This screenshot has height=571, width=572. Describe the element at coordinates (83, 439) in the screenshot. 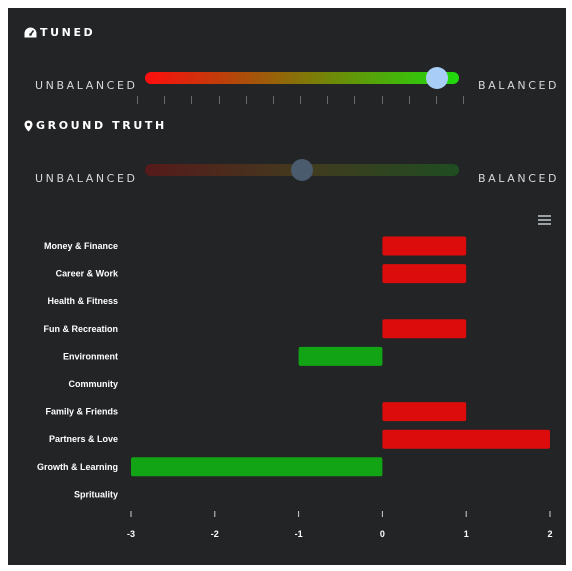

I see `category-label: Partners & Love` at that location.